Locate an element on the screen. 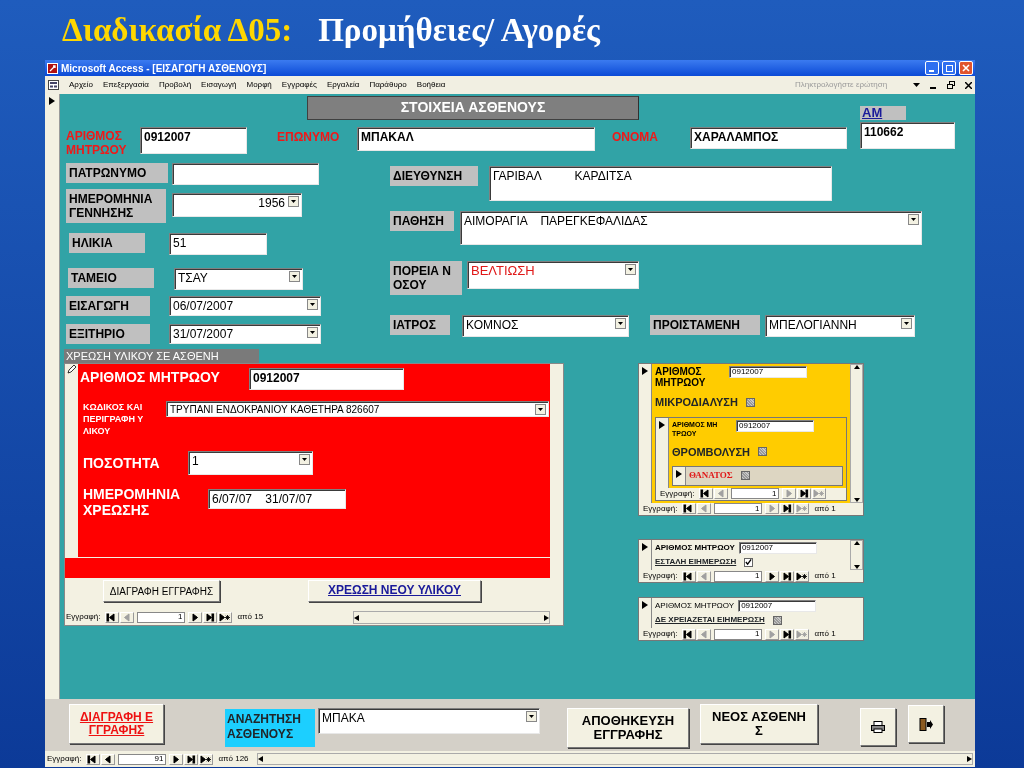  print-button is located at coordinates (878, 727).